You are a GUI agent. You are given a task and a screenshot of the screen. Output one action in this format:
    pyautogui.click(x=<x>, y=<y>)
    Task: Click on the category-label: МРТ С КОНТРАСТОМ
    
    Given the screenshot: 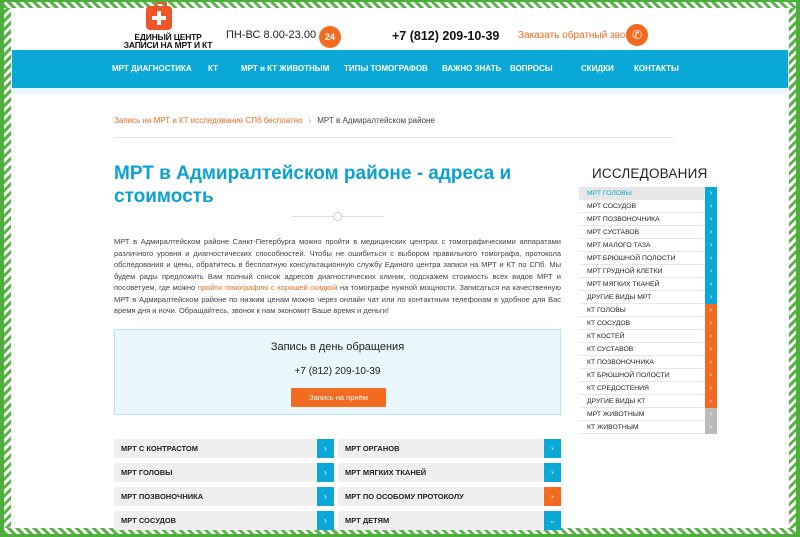 What is the action you would take?
    pyautogui.click(x=160, y=448)
    